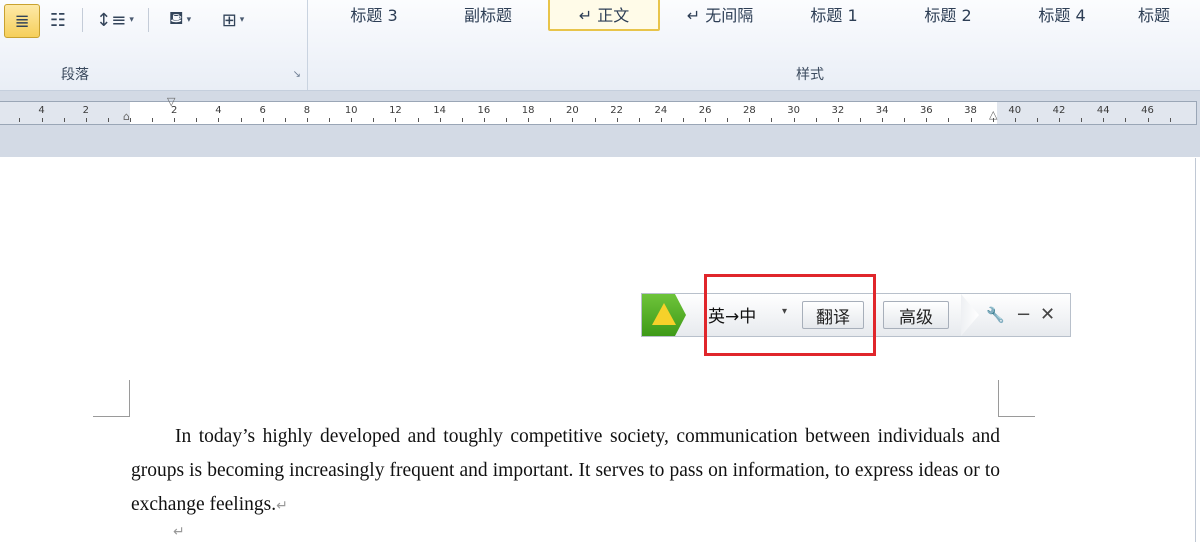 Image resolution: width=1200 pixels, height=542 pixels. What do you see at coordinates (484, 110) in the screenshot?
I see `ruler-tick-label: 16` at bounding box center [484, 110].